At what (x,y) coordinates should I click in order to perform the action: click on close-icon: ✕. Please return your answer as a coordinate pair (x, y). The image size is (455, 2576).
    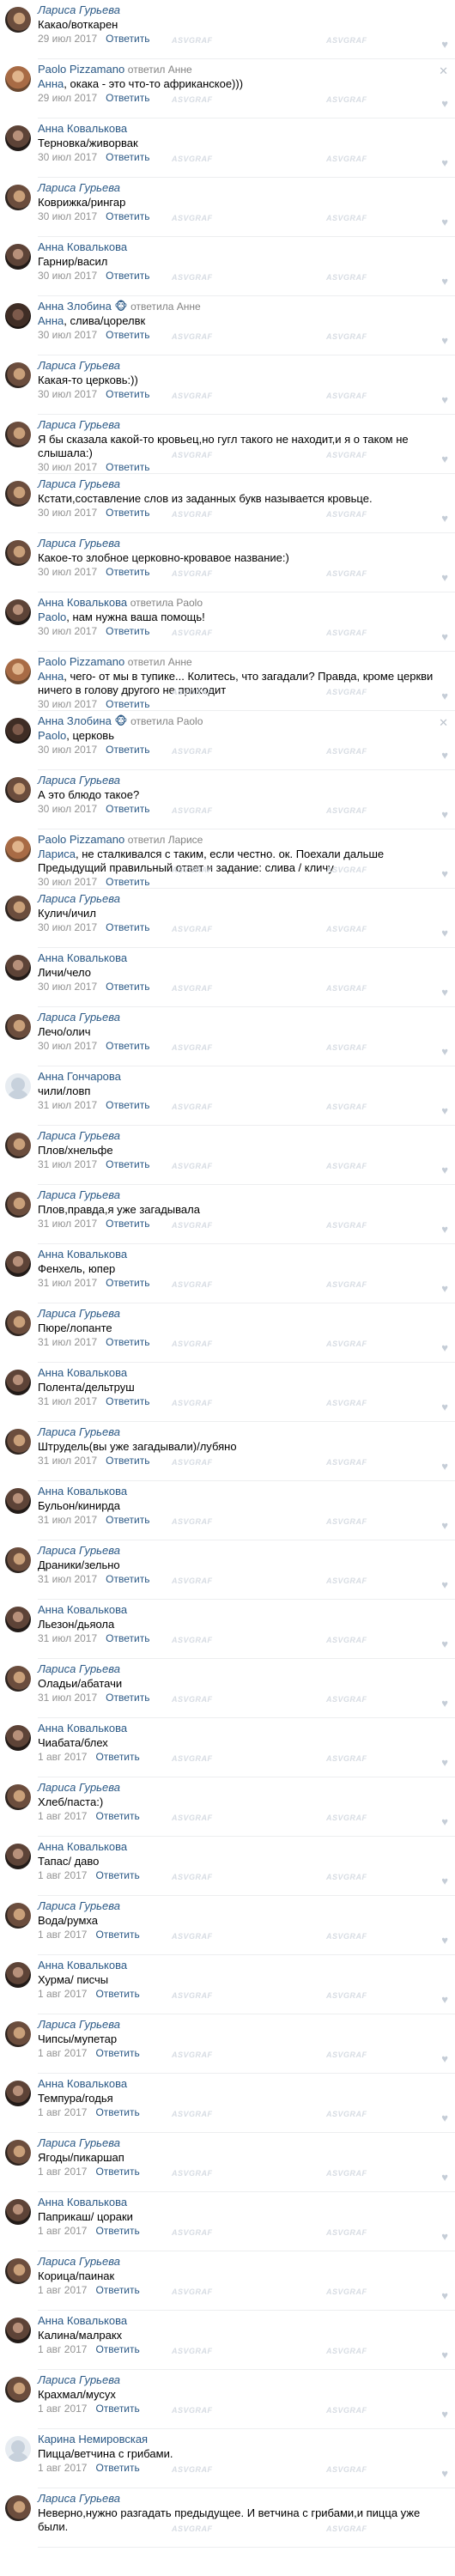
    Looking at the image, I should click on (444, 71).